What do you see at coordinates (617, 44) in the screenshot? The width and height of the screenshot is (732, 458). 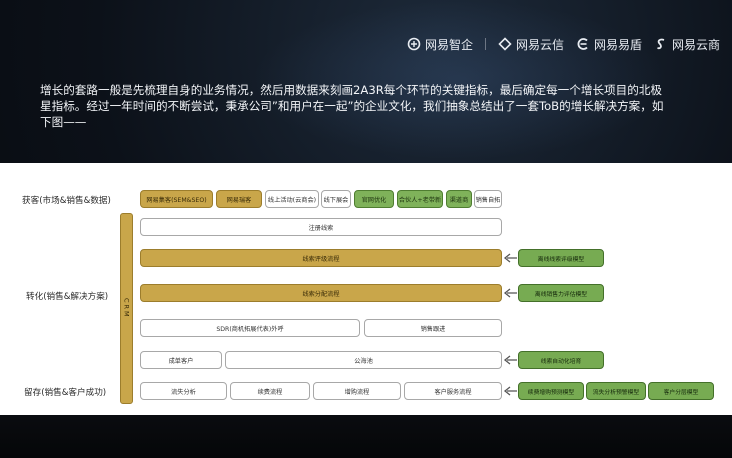 I see `logo-label: 网易易盾` at bounding box center [617, 44].